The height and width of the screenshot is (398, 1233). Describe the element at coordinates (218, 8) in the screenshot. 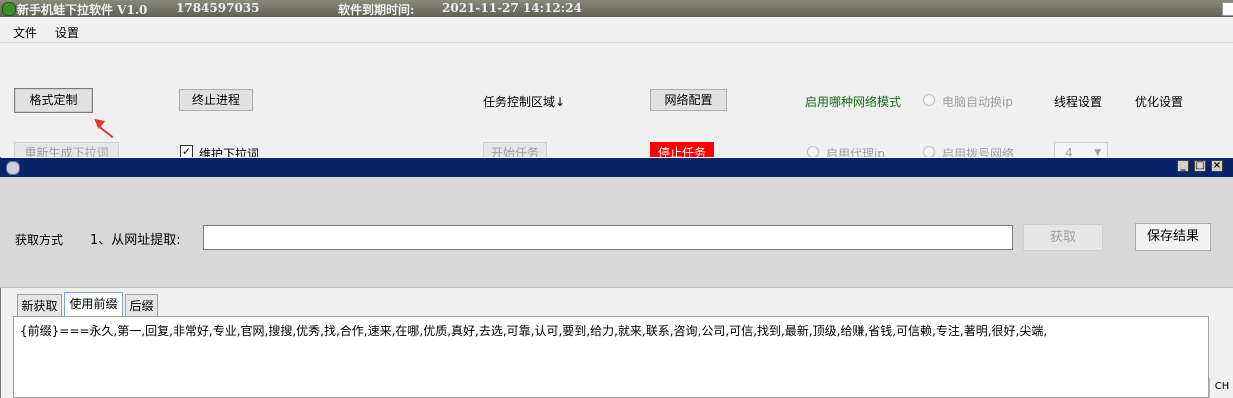

I see `user-id: 1784597035` at that location.